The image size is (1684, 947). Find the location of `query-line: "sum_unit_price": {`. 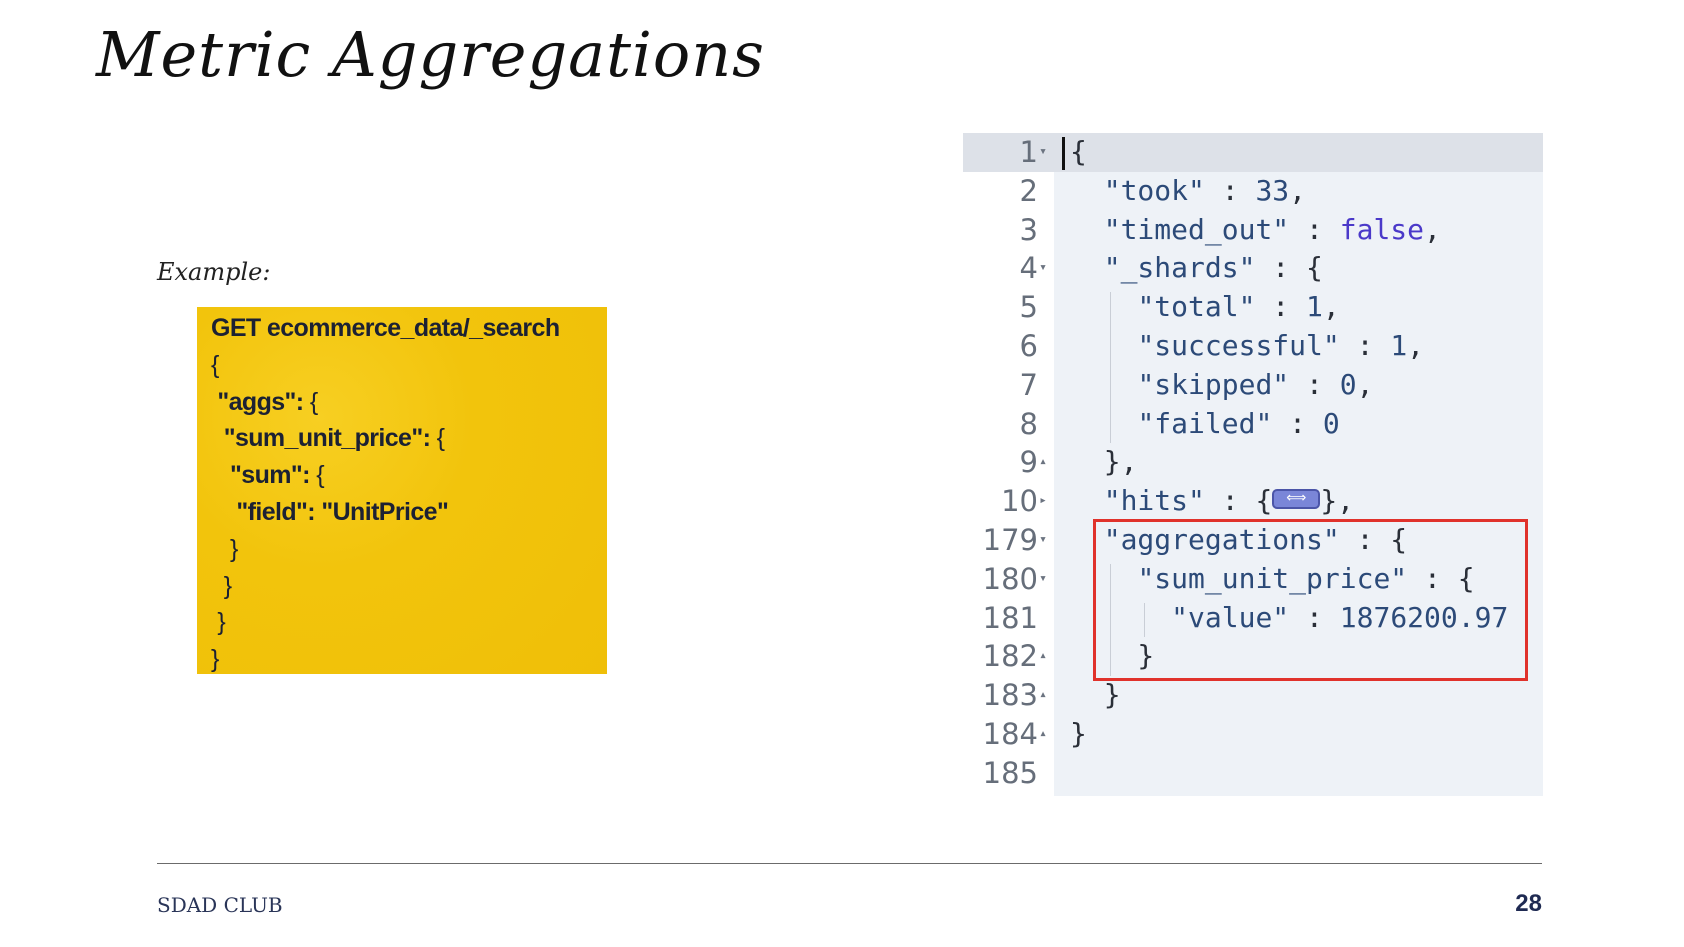

query-line: "sum_unit_price": { is located at coordinates (409, 438).